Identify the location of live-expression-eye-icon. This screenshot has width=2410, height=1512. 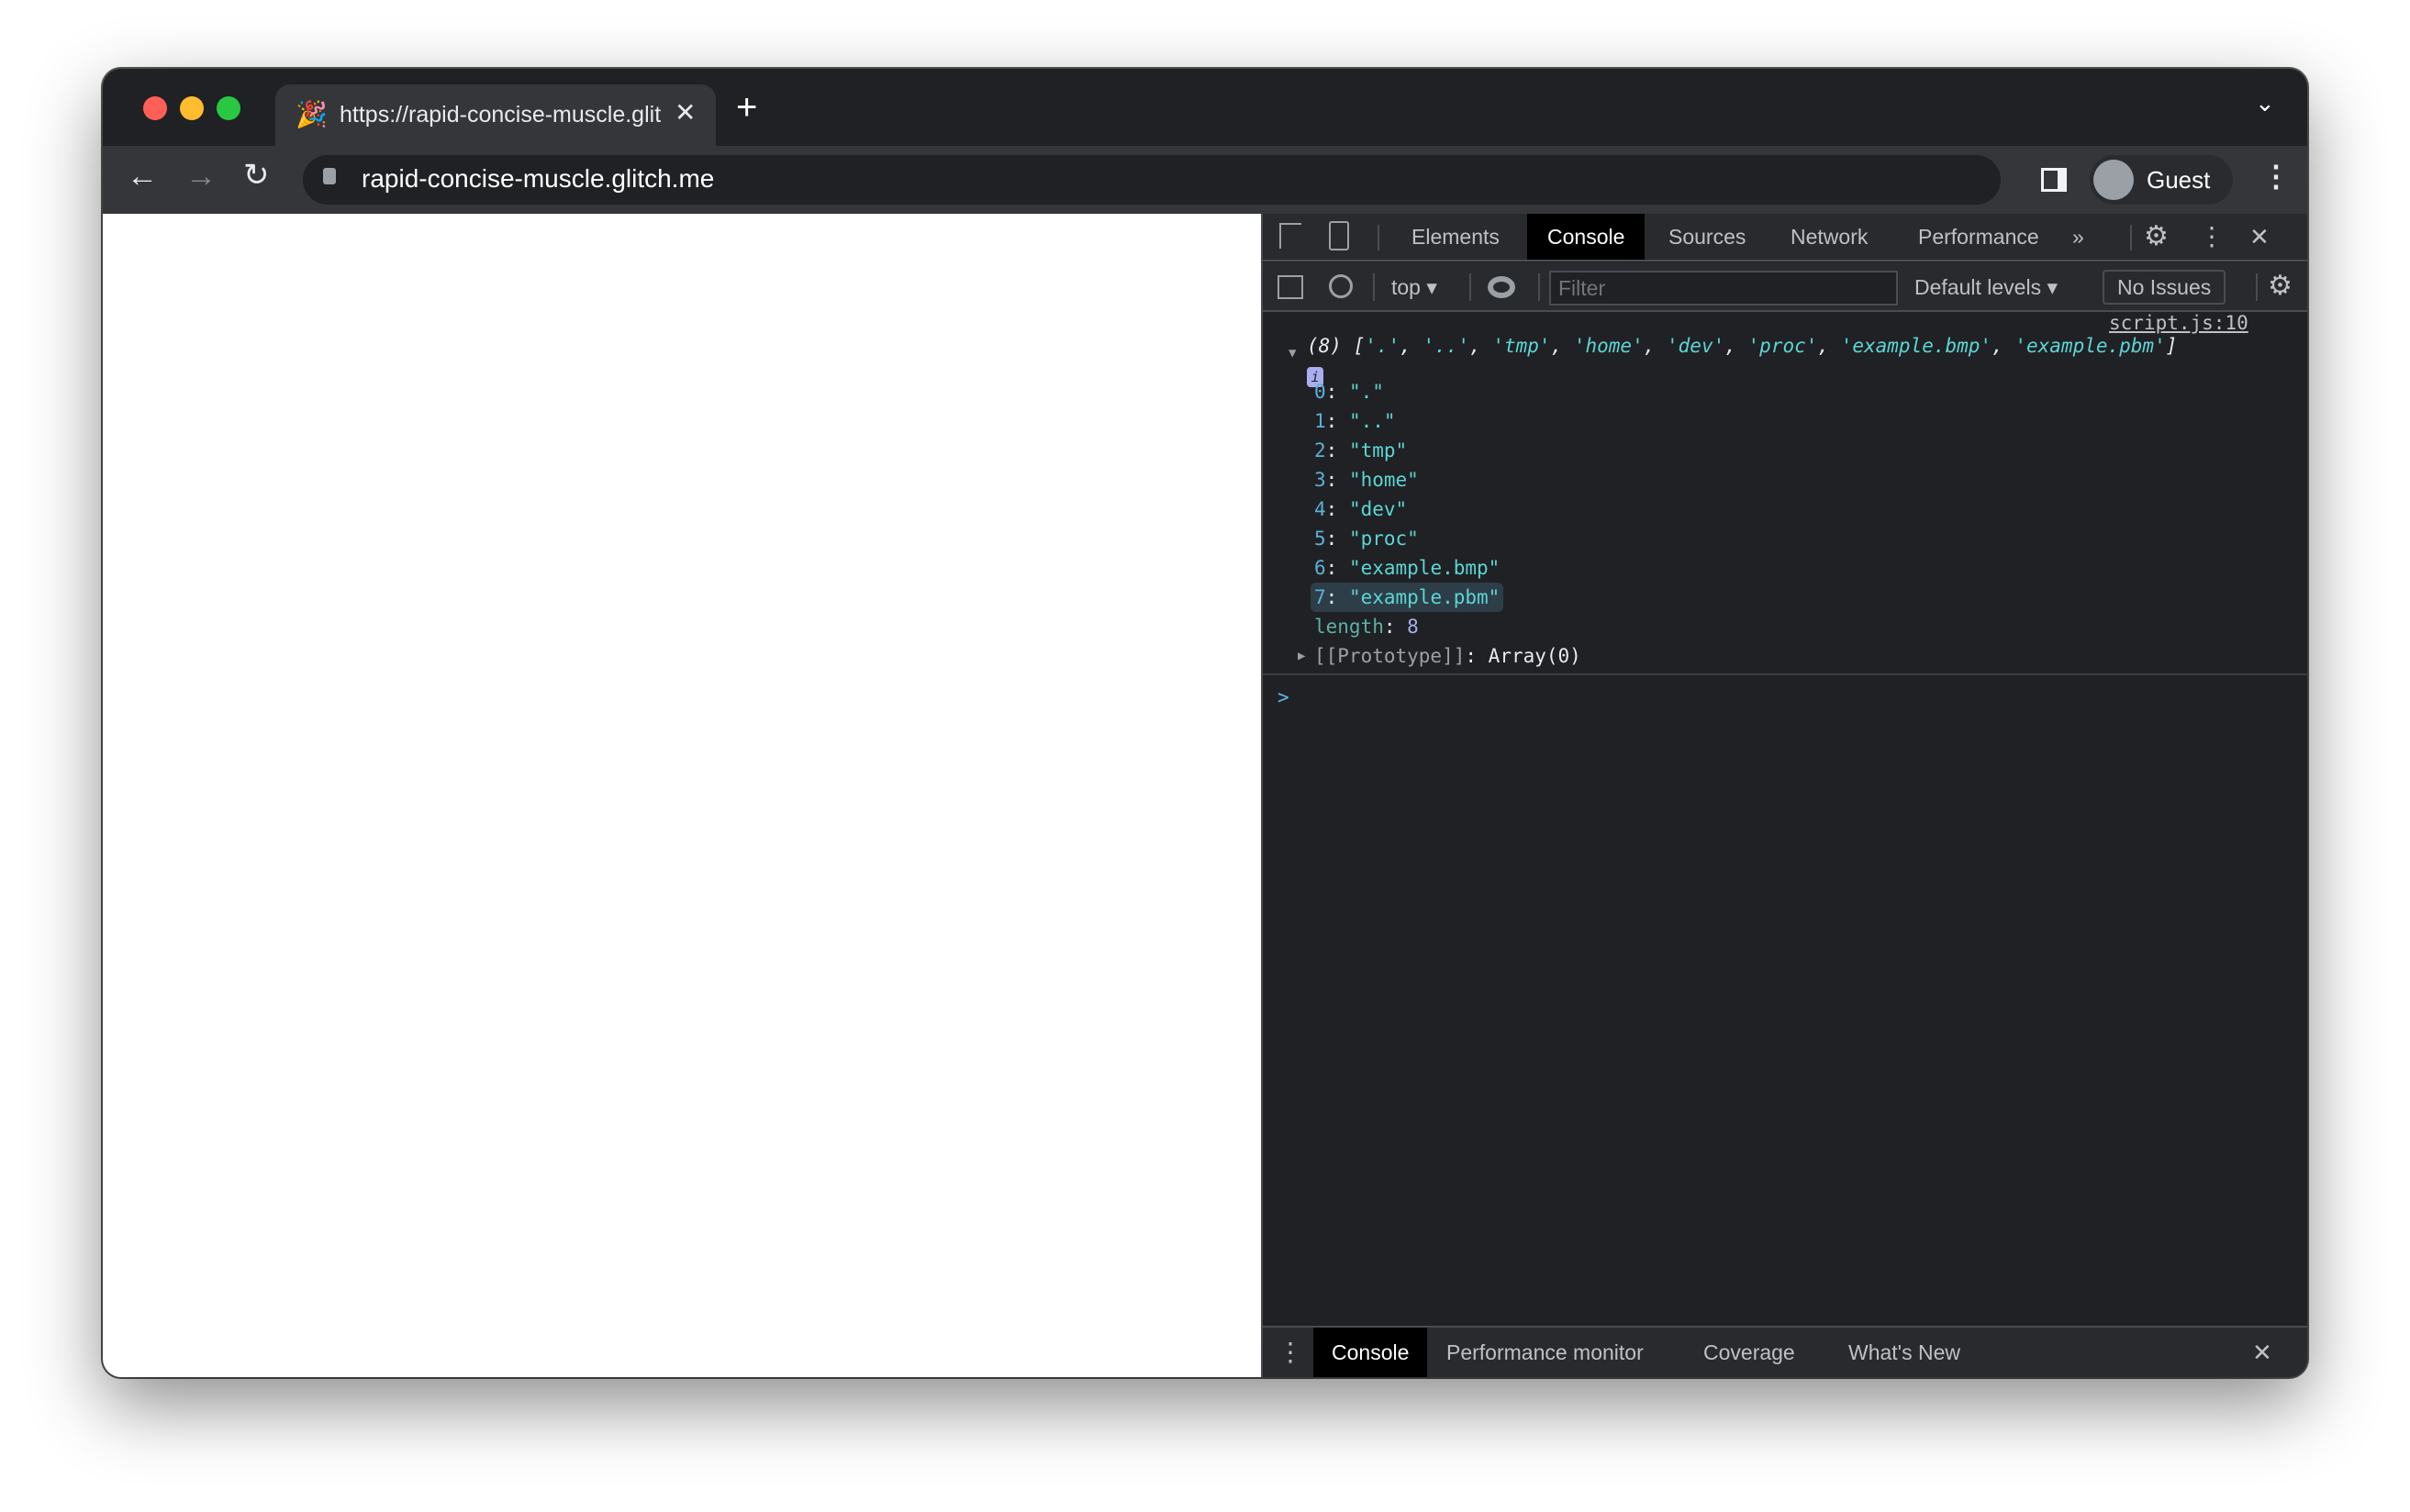
(1501, 287).